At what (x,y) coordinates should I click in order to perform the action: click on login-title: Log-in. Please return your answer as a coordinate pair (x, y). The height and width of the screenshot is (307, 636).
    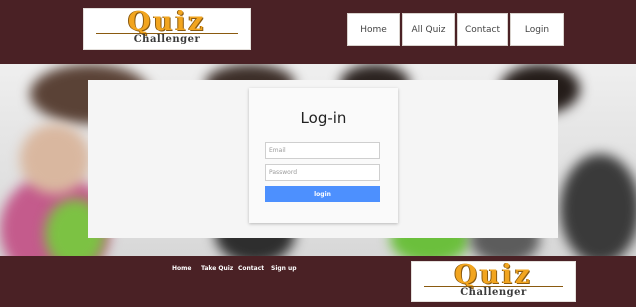
    Looking at the image, I should click on (323, 118).